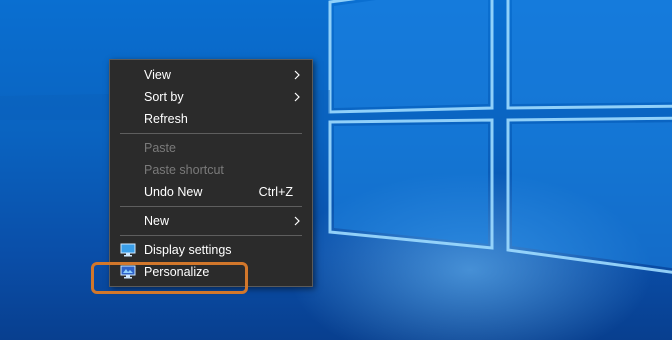 Image resolution: width=672 pixels, height=340 pixels. What do you see at coordinates (211, 192) in the screenshot?
I see `menu-item-undo-new: Undo New Ctrl+Z` at bounding box center [211, 192].